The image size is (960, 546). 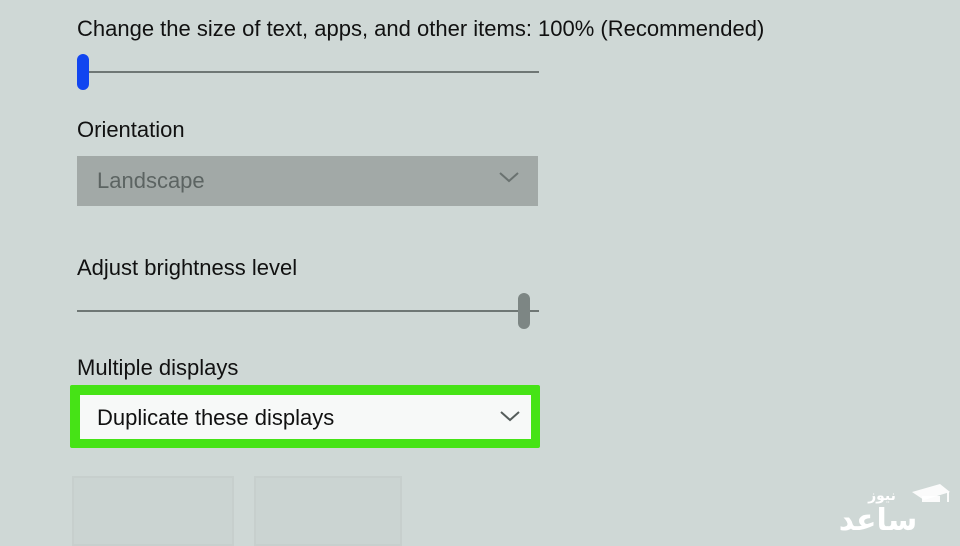 What do you see at coordinates (151, 180) in the screenshot?
I see `orientation-value: Landscape` at bounding box center [151, 180].